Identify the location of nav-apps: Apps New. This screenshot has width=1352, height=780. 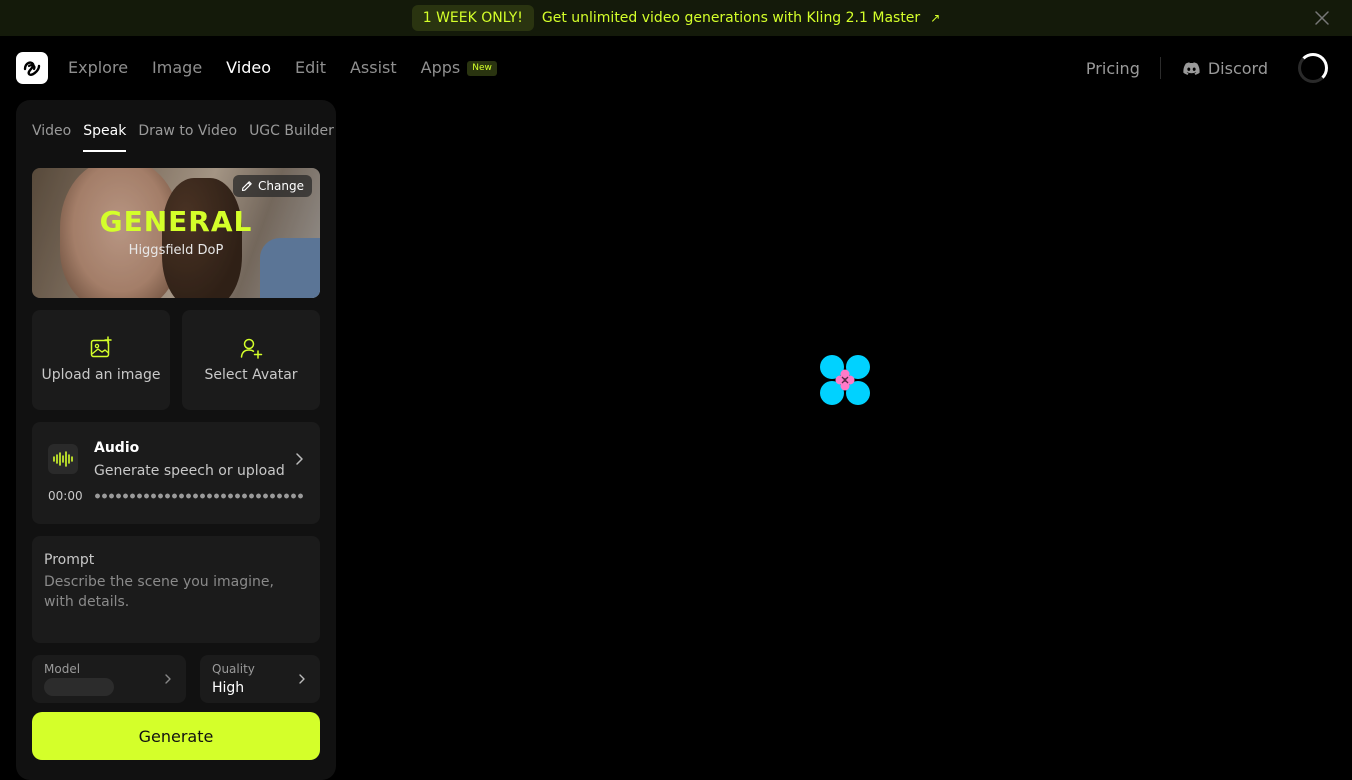
(459, 68).